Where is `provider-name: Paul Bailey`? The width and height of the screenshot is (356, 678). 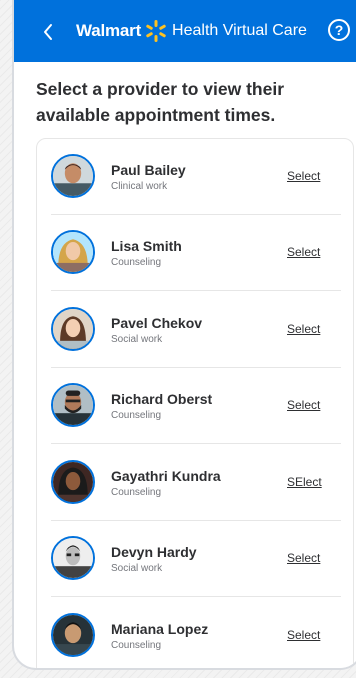 provider-name: Paul Bailey is located at coordinates (148, 170).